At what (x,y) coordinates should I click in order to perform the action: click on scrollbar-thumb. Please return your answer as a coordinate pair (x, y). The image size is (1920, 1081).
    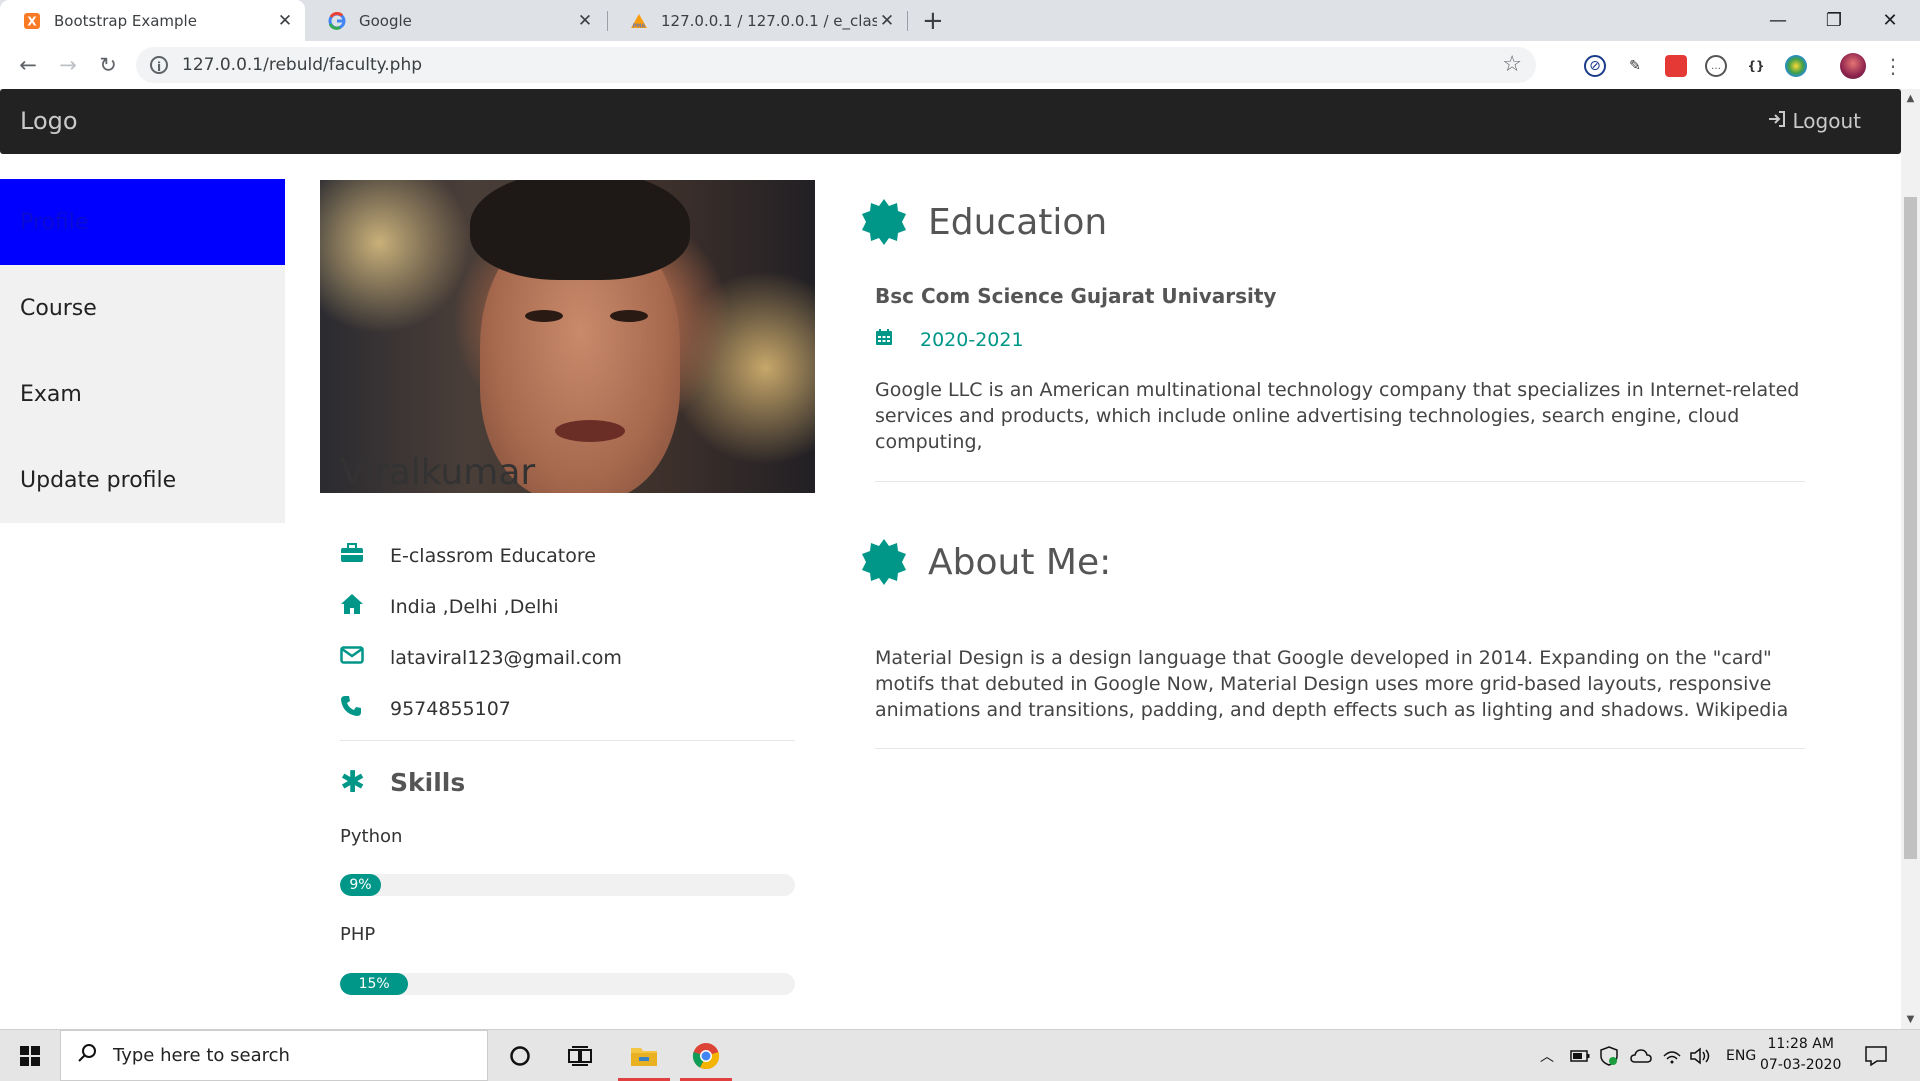
    Looking at the image, I should click on (1910, 528).